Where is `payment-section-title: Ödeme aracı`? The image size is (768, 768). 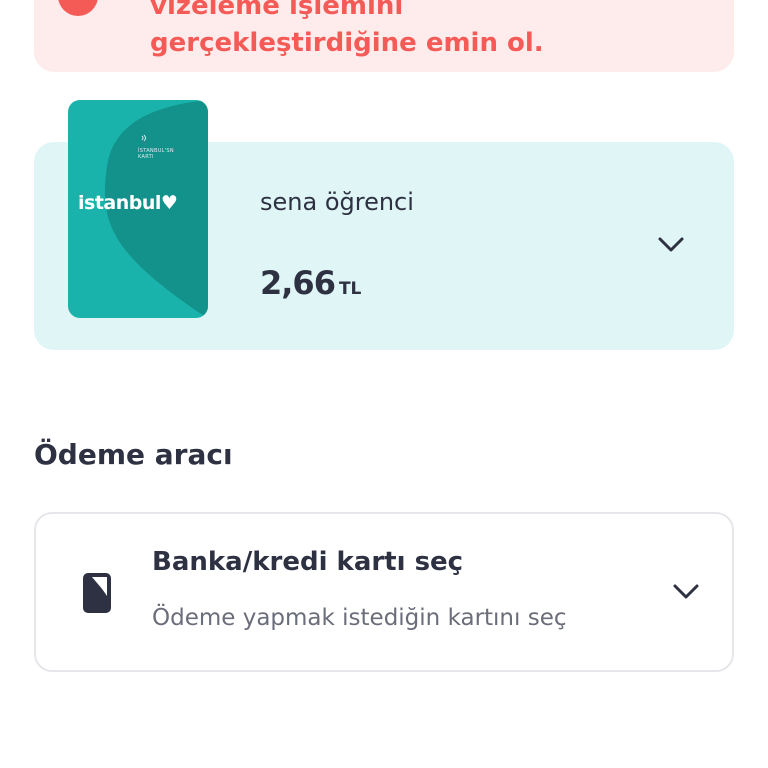 payment-section-title: Ödeme aracı is located at coordinates (133, 454).